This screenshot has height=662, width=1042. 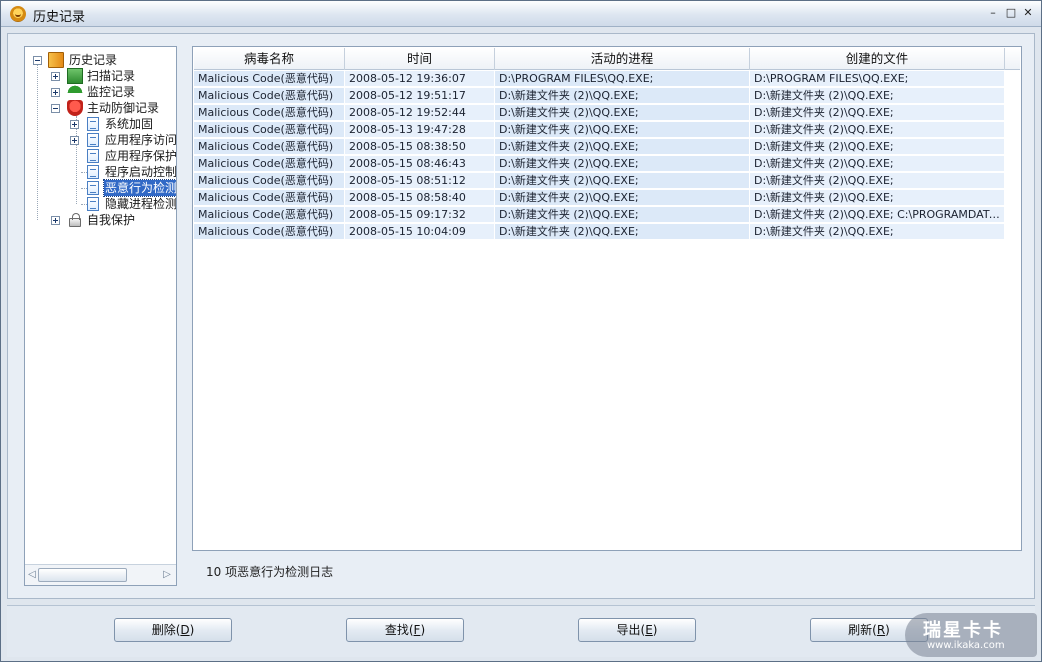 What do you see at coordinates (1011, 13) in the screenshot?
I see `maximize-button: □` at bounding box center [1011, 13].